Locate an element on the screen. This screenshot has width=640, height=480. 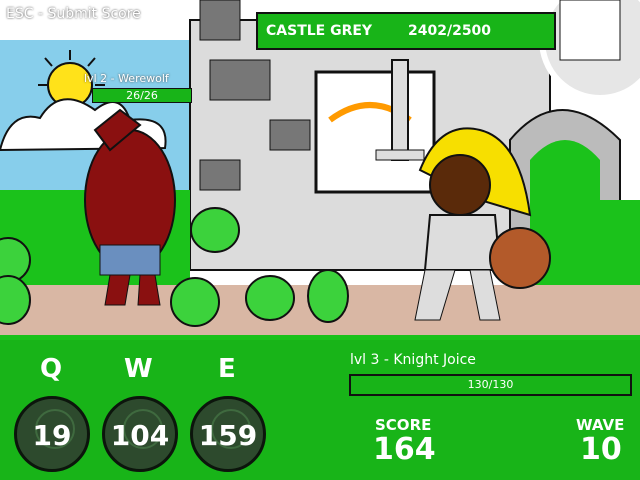
enemy-hp: 26/26 is located at coordinates (142, 95).